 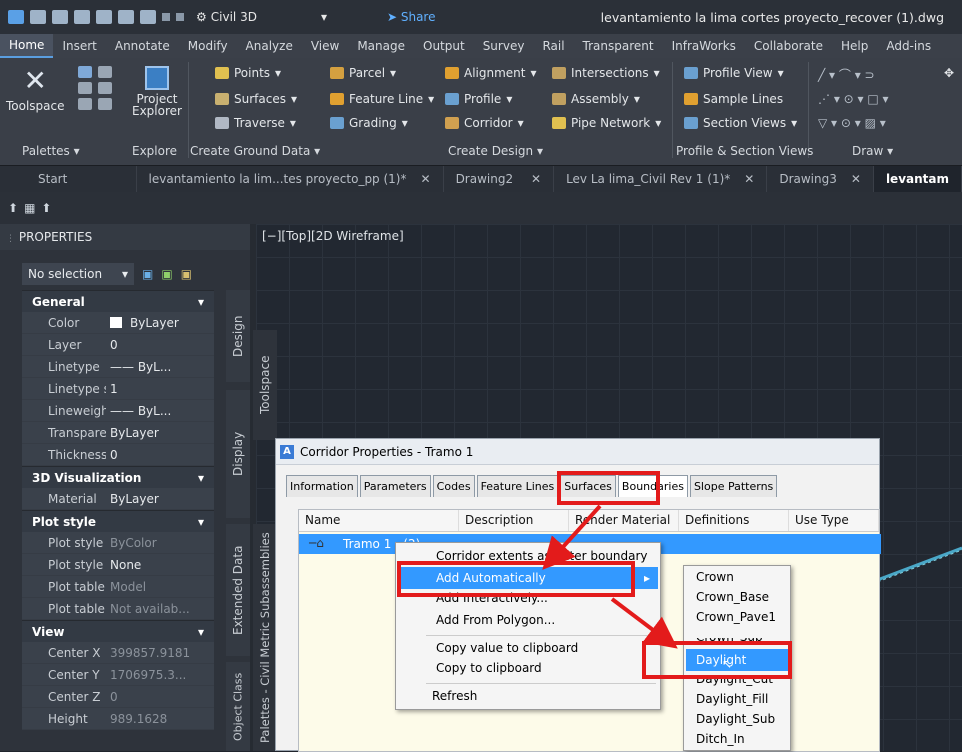 I want to click on annotation-arrows, so click(x=610, y=576).